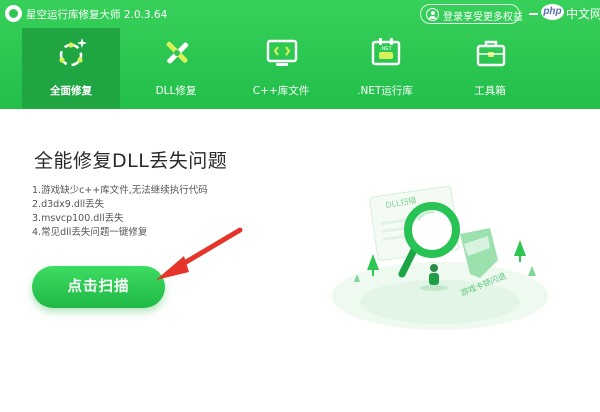  I want to click on watermark: php 中文网, so click(570, 13).